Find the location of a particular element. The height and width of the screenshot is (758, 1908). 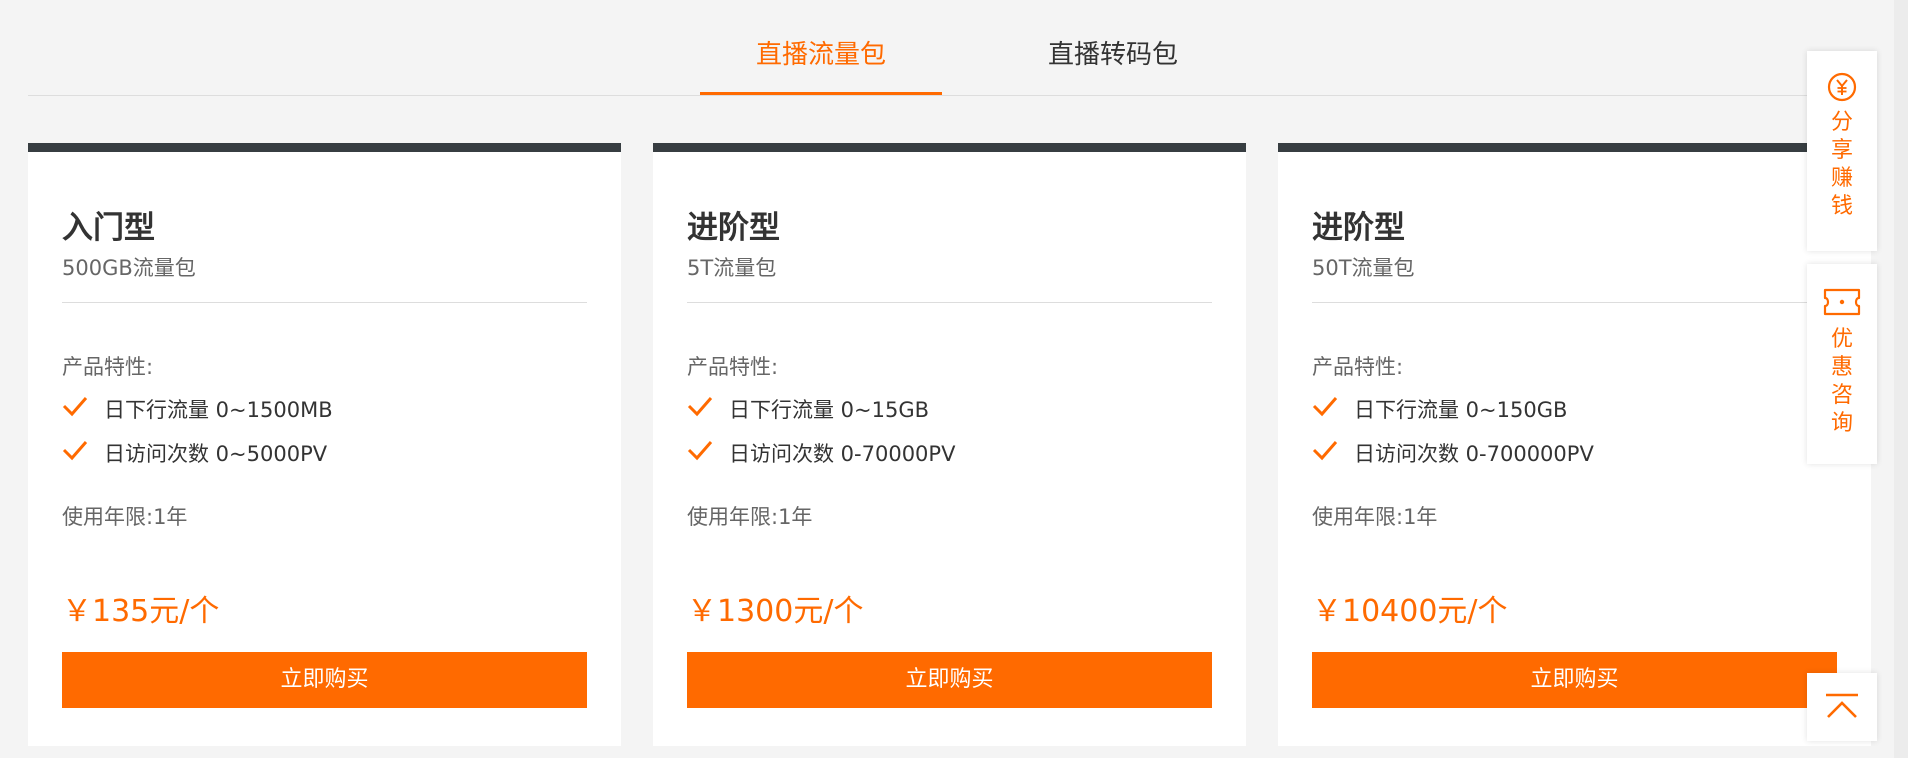

feature-text: 日访问次数 0~5000PV is located at coordinates (216, 454).